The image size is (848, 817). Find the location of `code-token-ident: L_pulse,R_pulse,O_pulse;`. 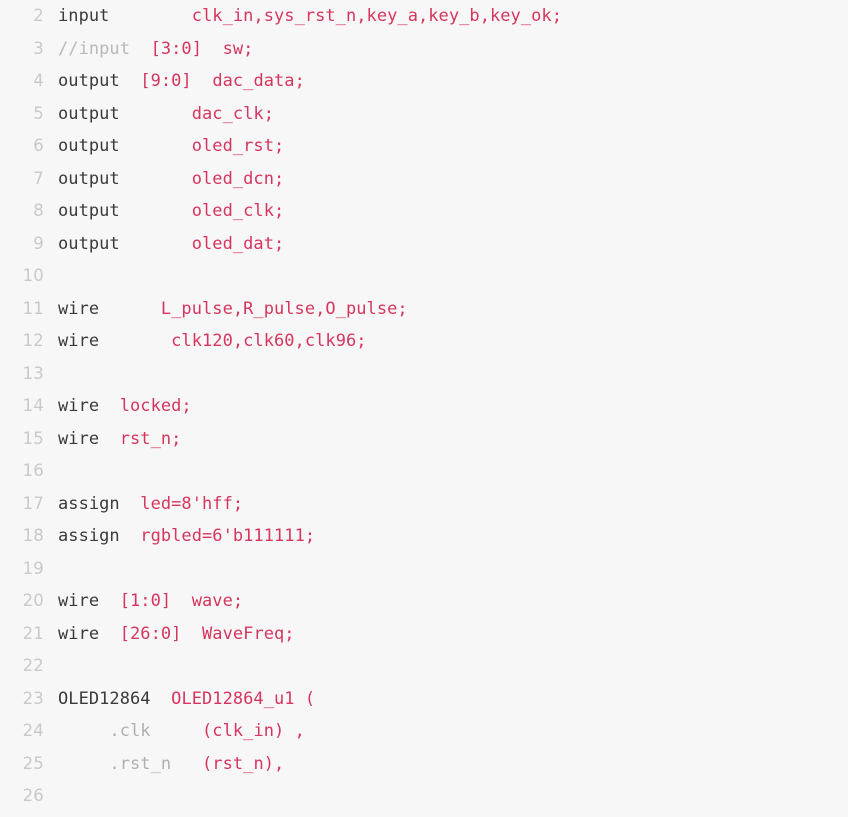

code-token-ident: L_pulse,R_pulse,O_pulse; is located at coordinates (284, 308).